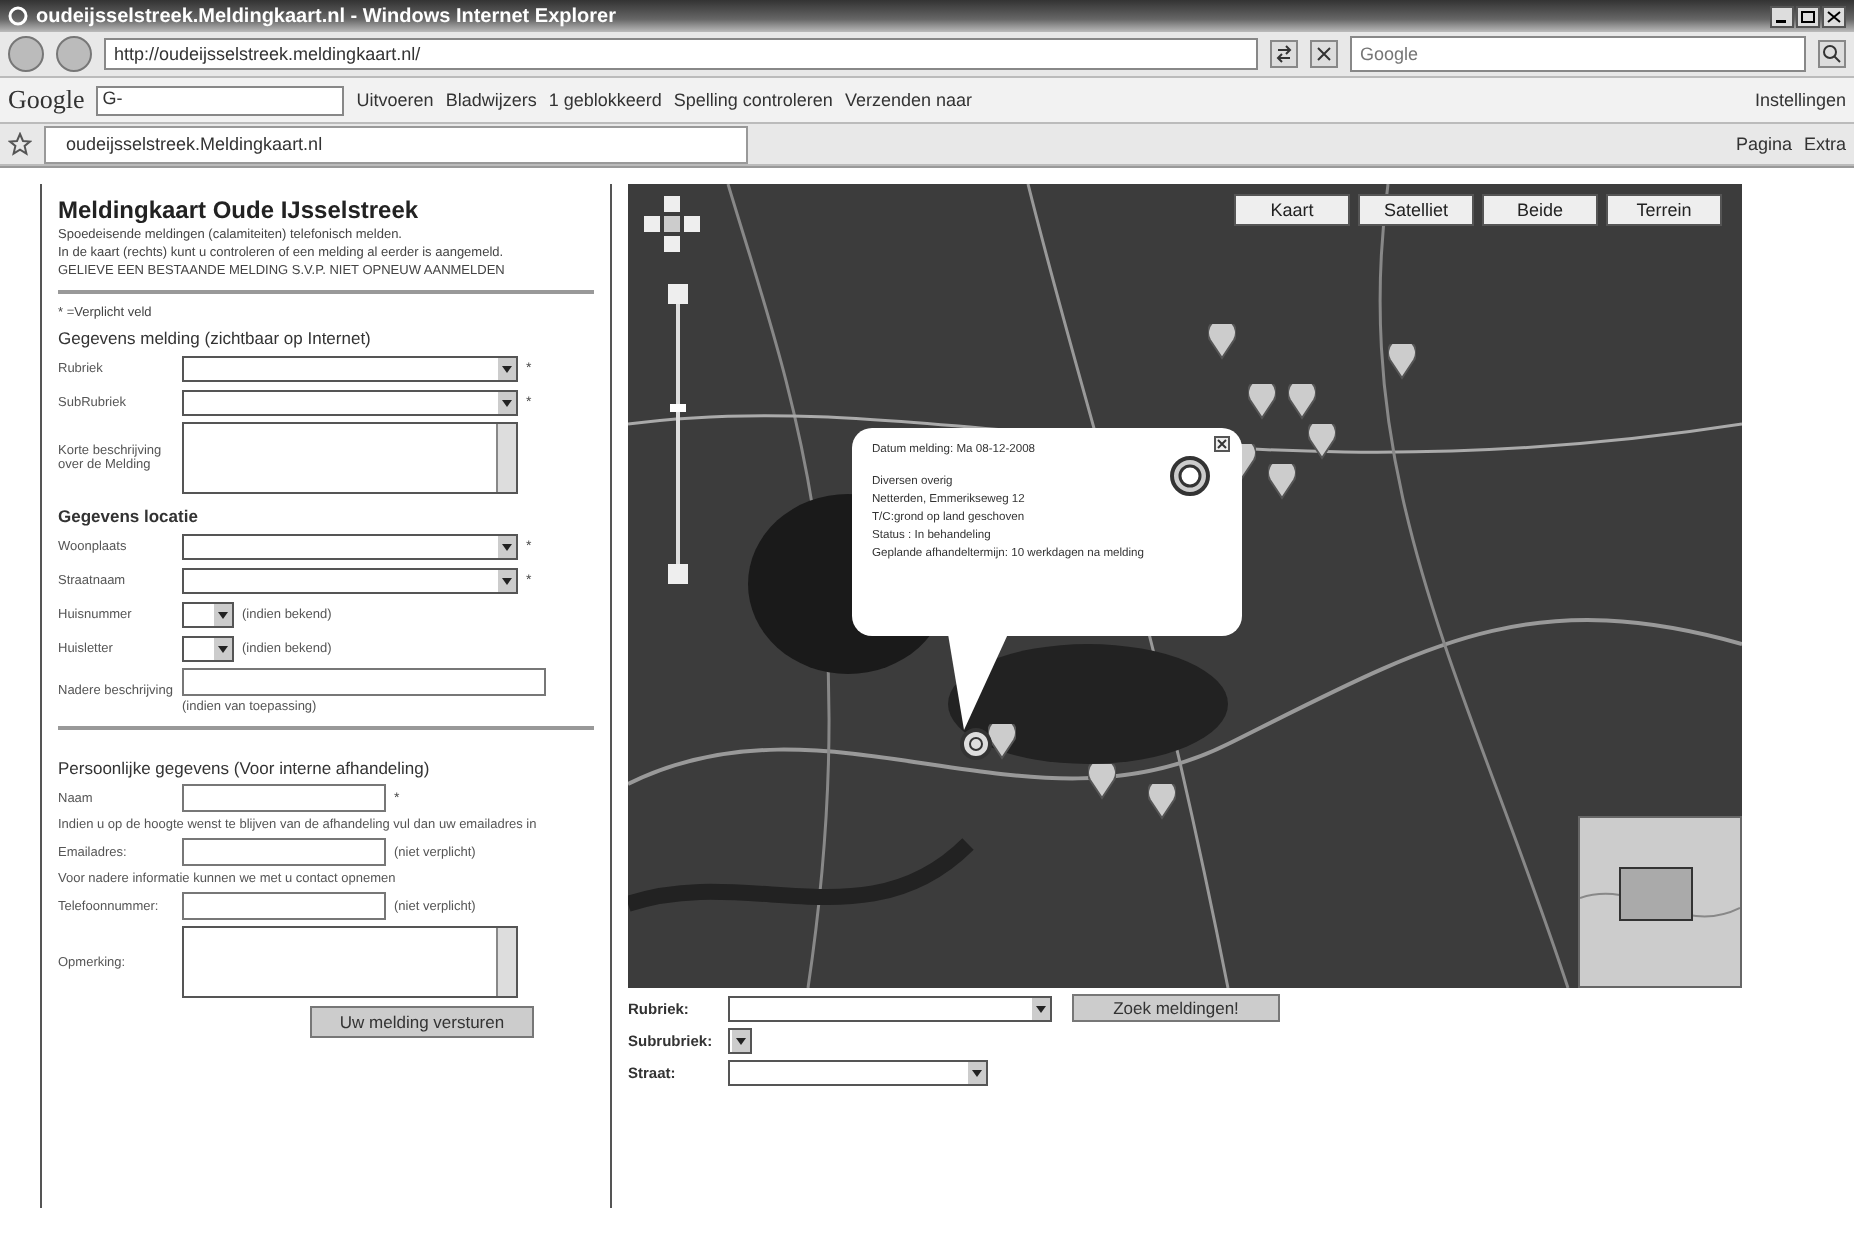 Image resolution: width=1854 pixels, height=1236 pixels. What do you see at coordinates (1763, 144) in the screenshot?
I see `command-item: Pagina` at bounding box center [1763, 144].